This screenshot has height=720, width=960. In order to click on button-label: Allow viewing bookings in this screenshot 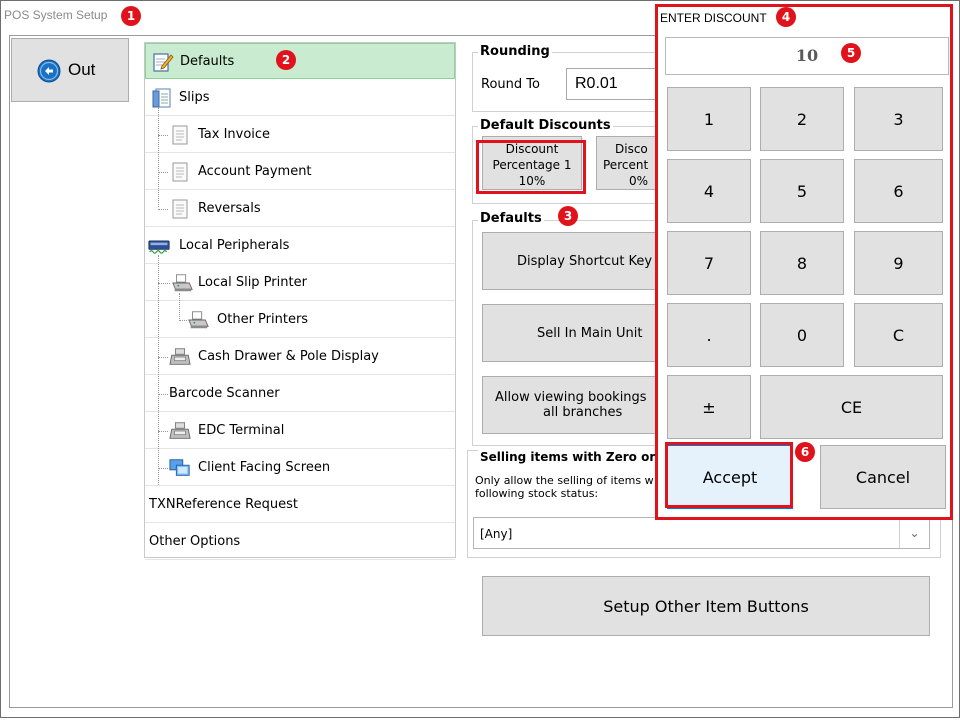, I will do `click(571, 397)`.